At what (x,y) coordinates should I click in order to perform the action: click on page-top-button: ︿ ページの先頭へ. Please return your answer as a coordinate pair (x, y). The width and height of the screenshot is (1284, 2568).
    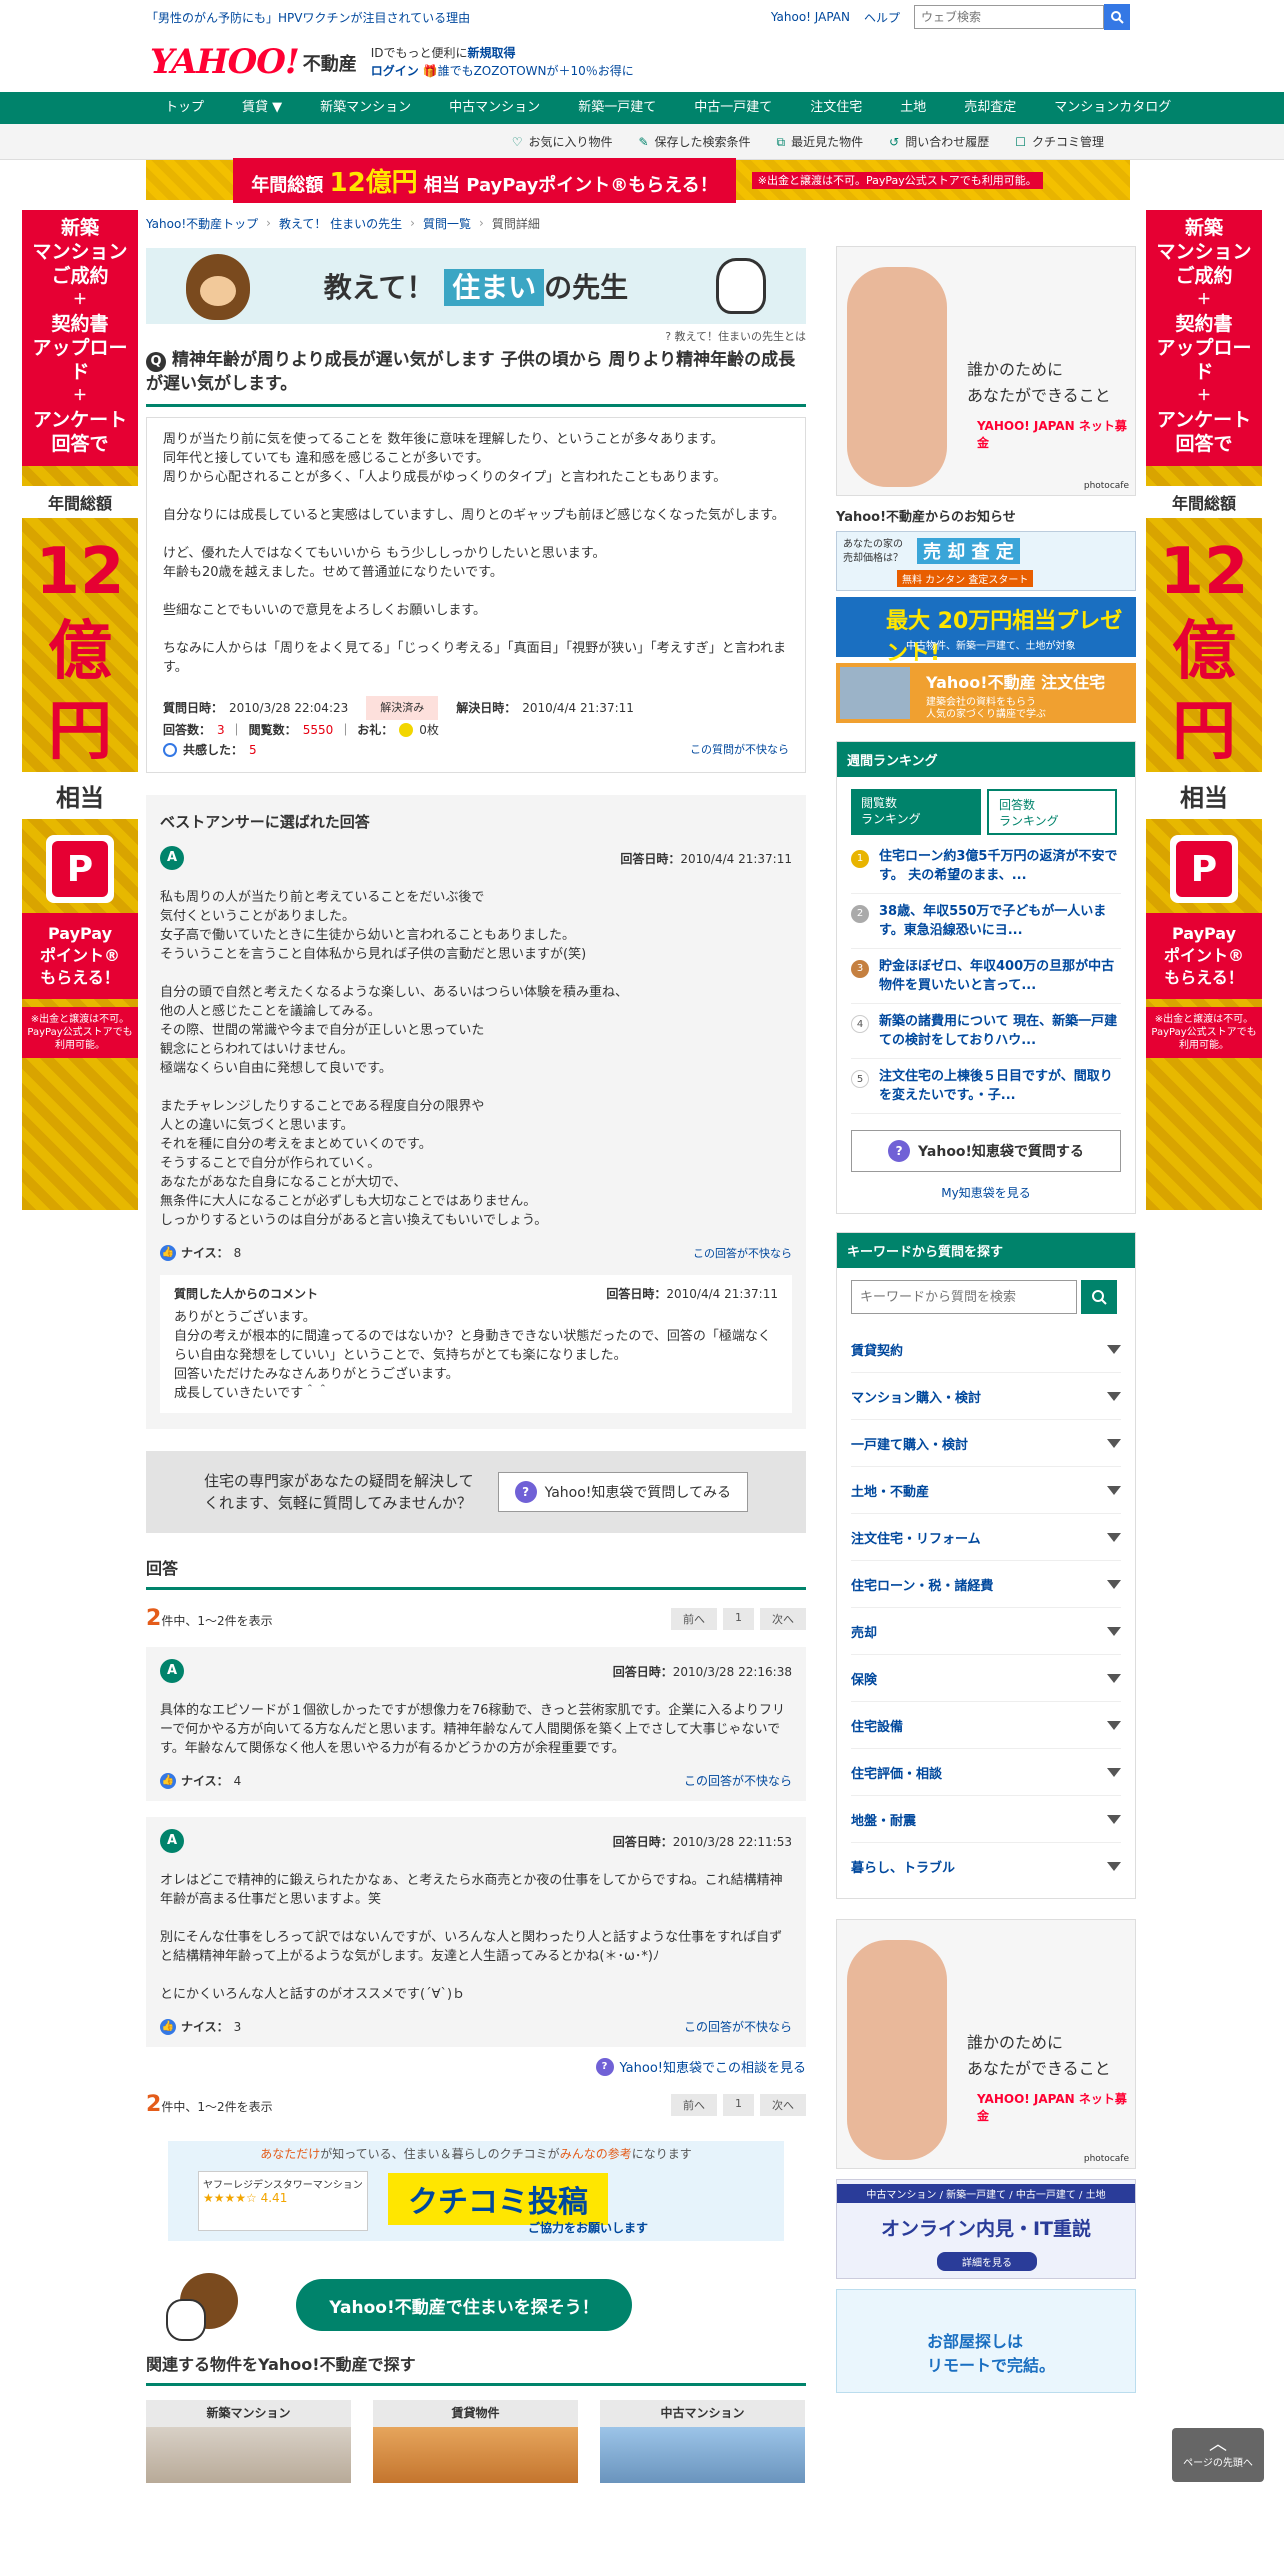
    Looking at the image, I should click on (1218, 2455).